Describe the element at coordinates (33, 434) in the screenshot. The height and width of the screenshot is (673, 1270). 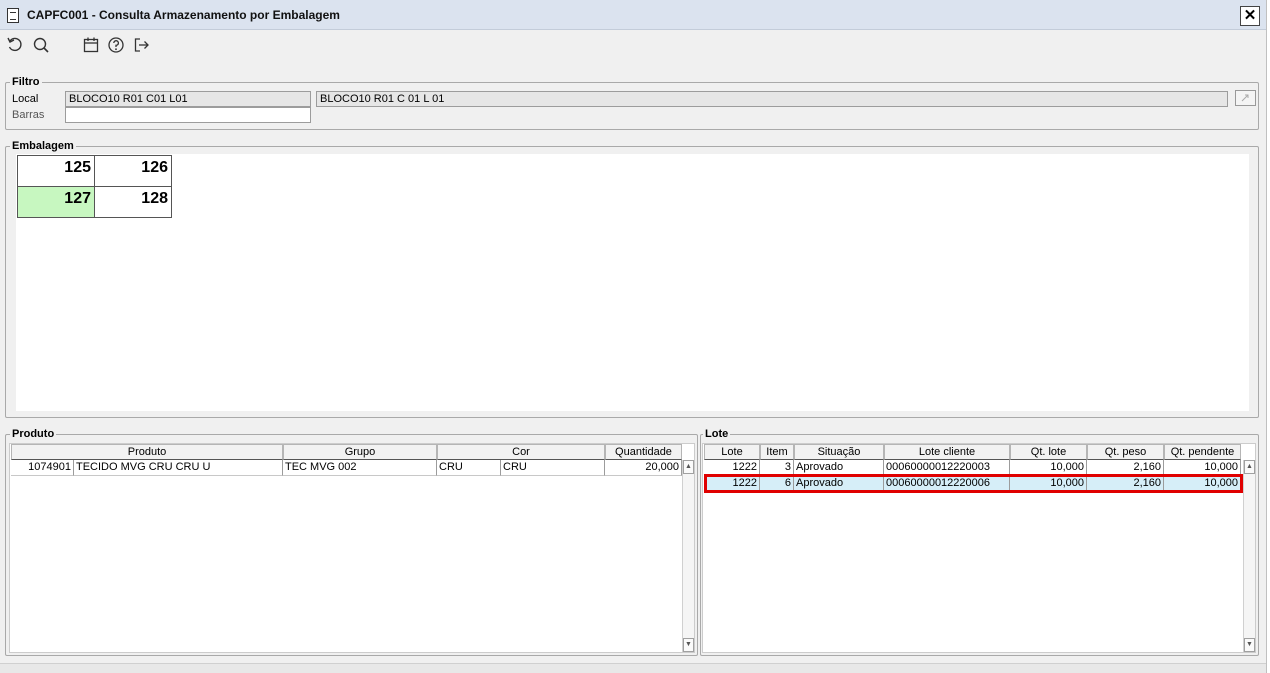
I see `produto-title: Produto` at that location.